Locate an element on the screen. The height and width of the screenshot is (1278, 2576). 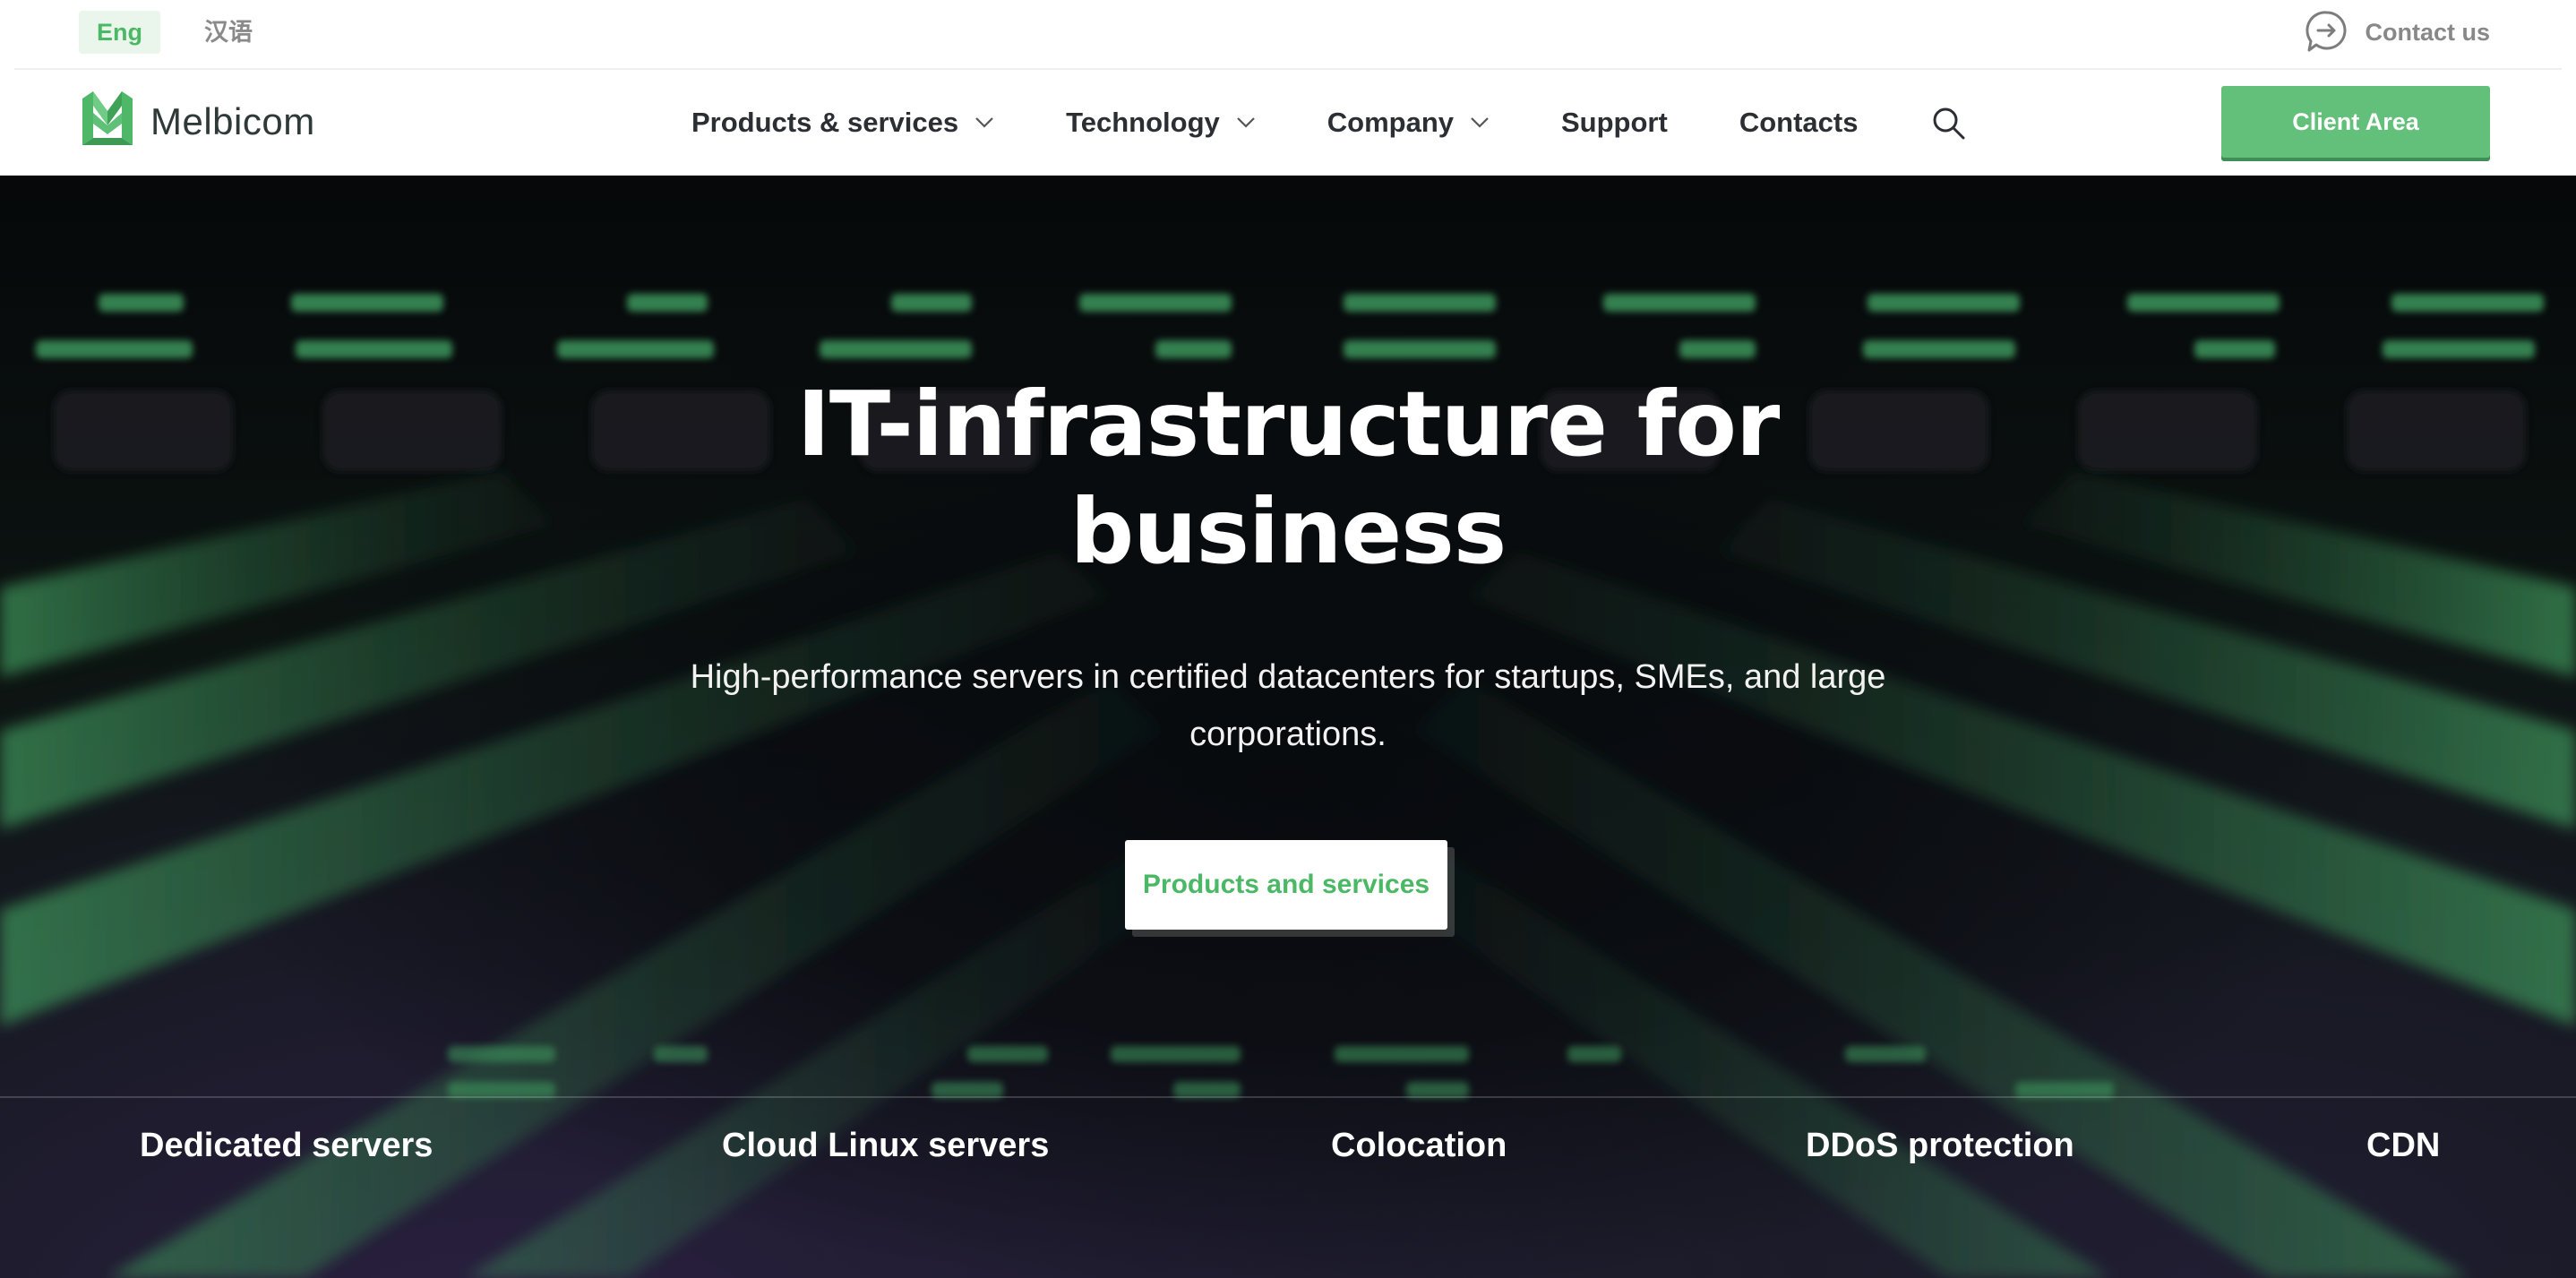
nav-contacts: Contacts is located at coordinates (1799, 123).